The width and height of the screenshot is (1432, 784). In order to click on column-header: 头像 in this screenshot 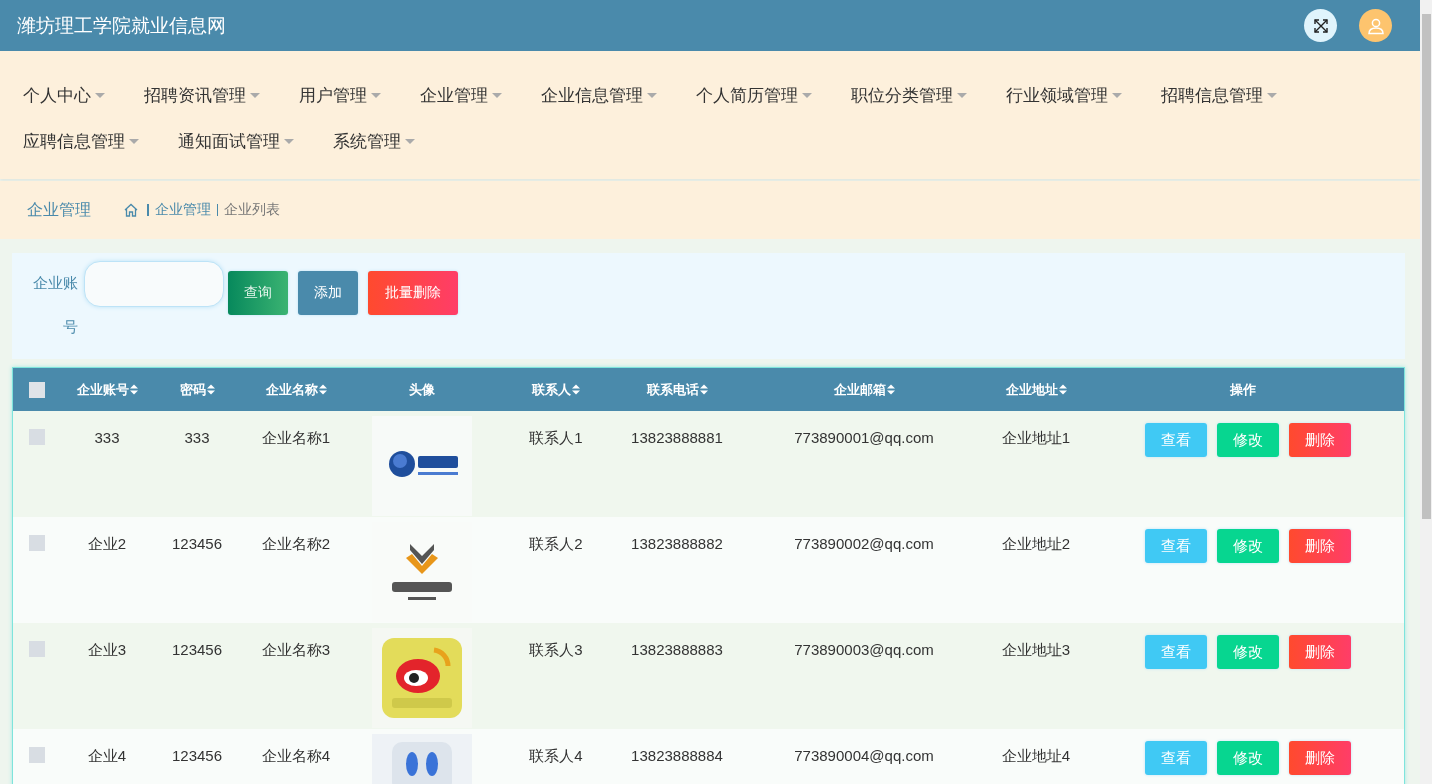, I will do `click(422, 389)`.